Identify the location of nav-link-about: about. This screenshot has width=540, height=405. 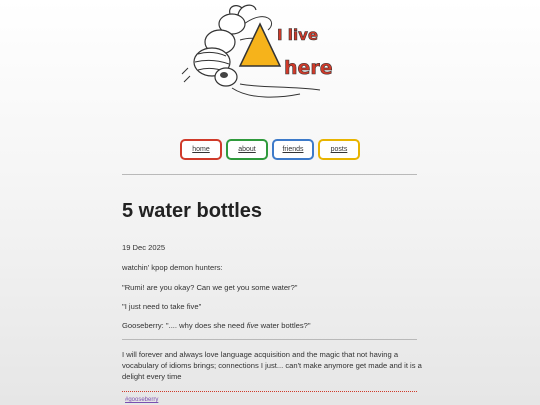
(247, 149).